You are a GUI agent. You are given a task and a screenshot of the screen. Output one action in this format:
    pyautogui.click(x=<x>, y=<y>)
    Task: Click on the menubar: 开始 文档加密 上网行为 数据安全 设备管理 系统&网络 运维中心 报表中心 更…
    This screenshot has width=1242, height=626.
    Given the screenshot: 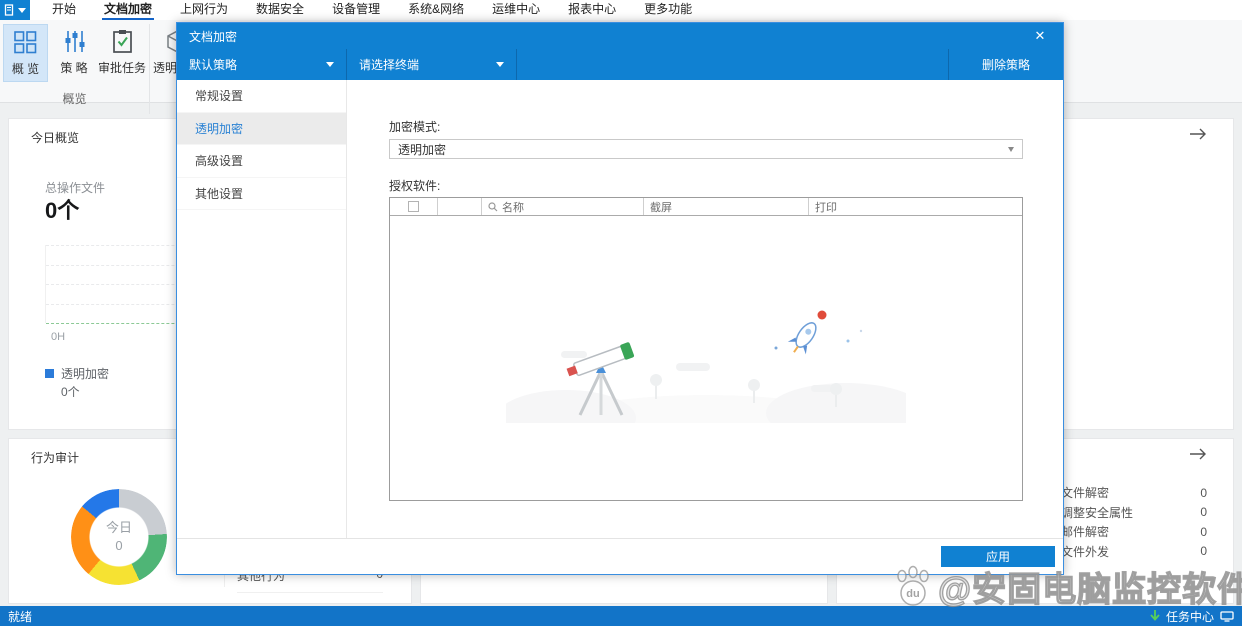 What is the action you would take?
    pyautogui.click(x=621, y=10)
    